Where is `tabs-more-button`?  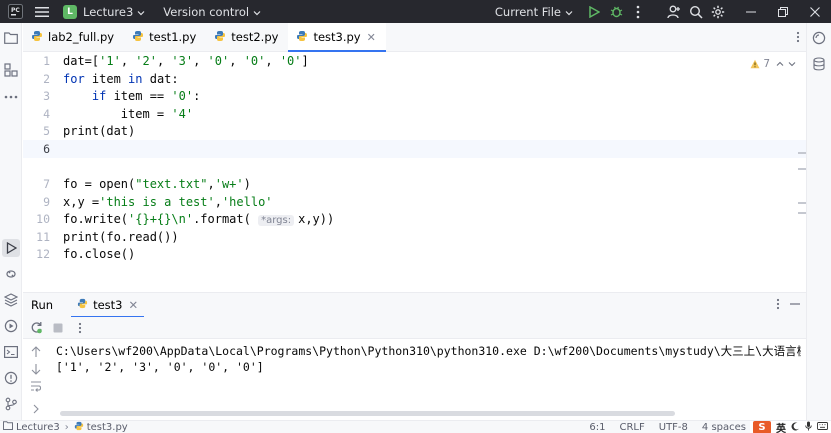 tabs-more-button is located at coordinates (798, 38).